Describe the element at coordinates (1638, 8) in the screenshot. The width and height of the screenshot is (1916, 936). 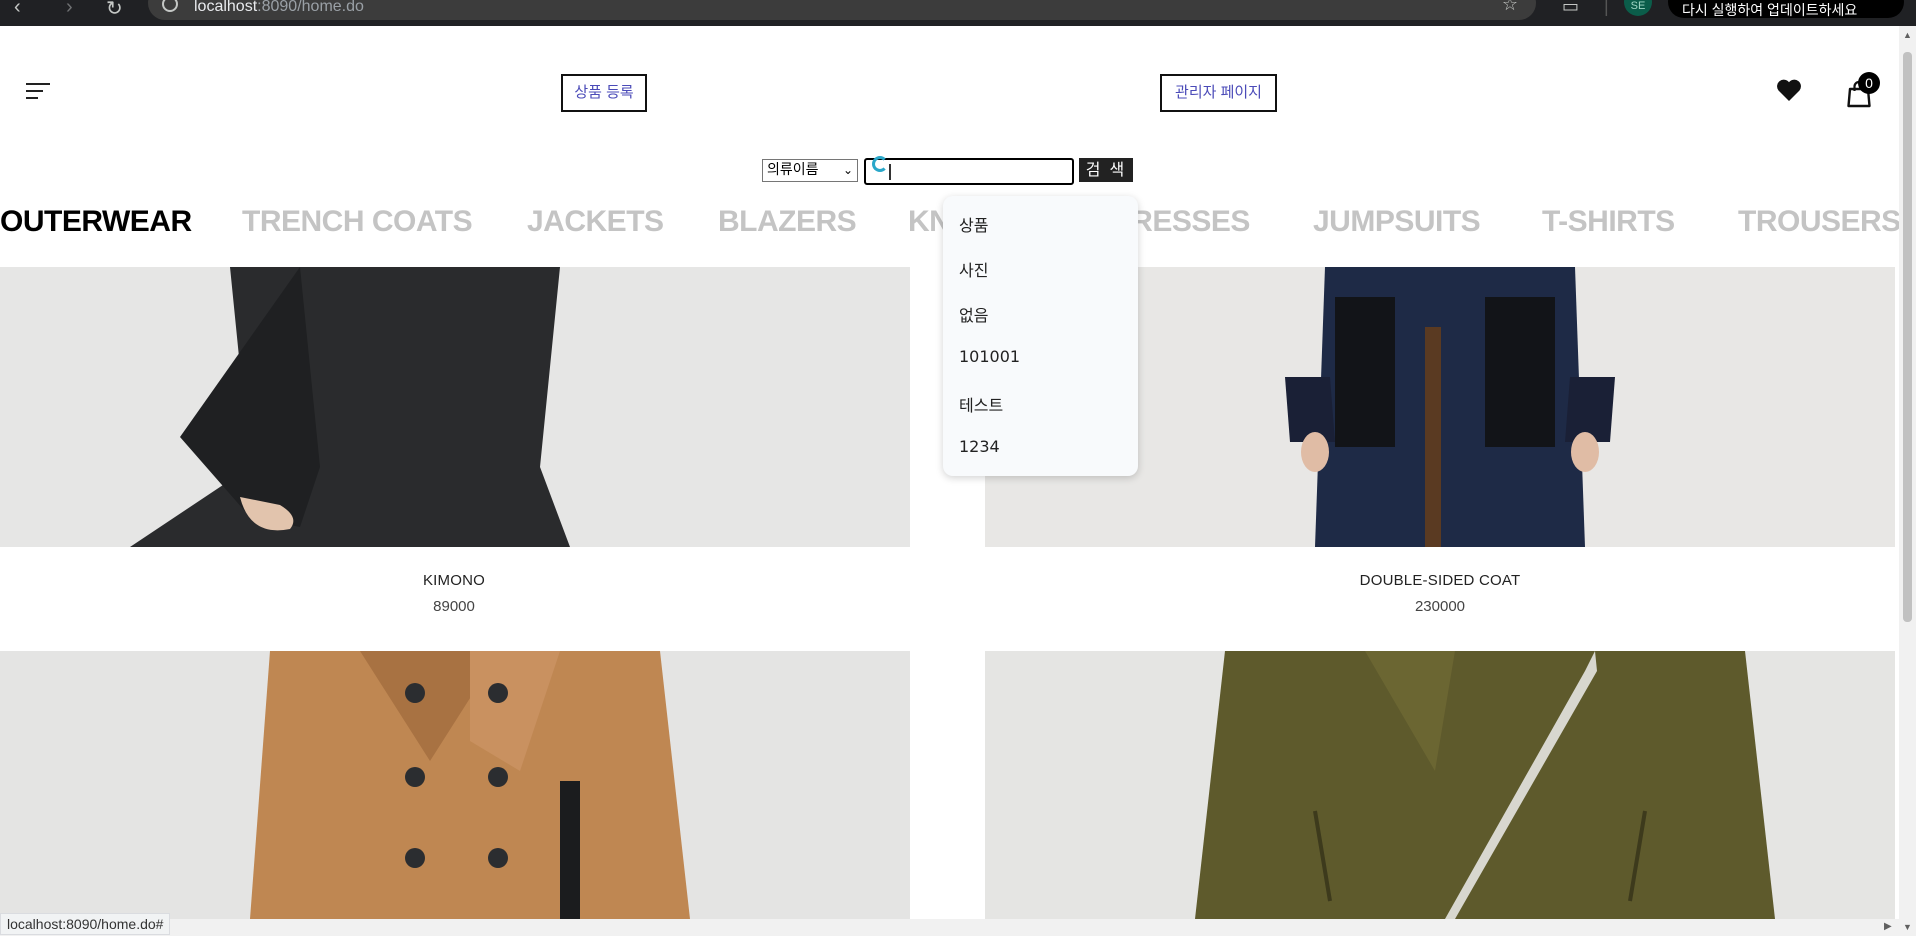
I see `profile-avatar: SE` at that location.